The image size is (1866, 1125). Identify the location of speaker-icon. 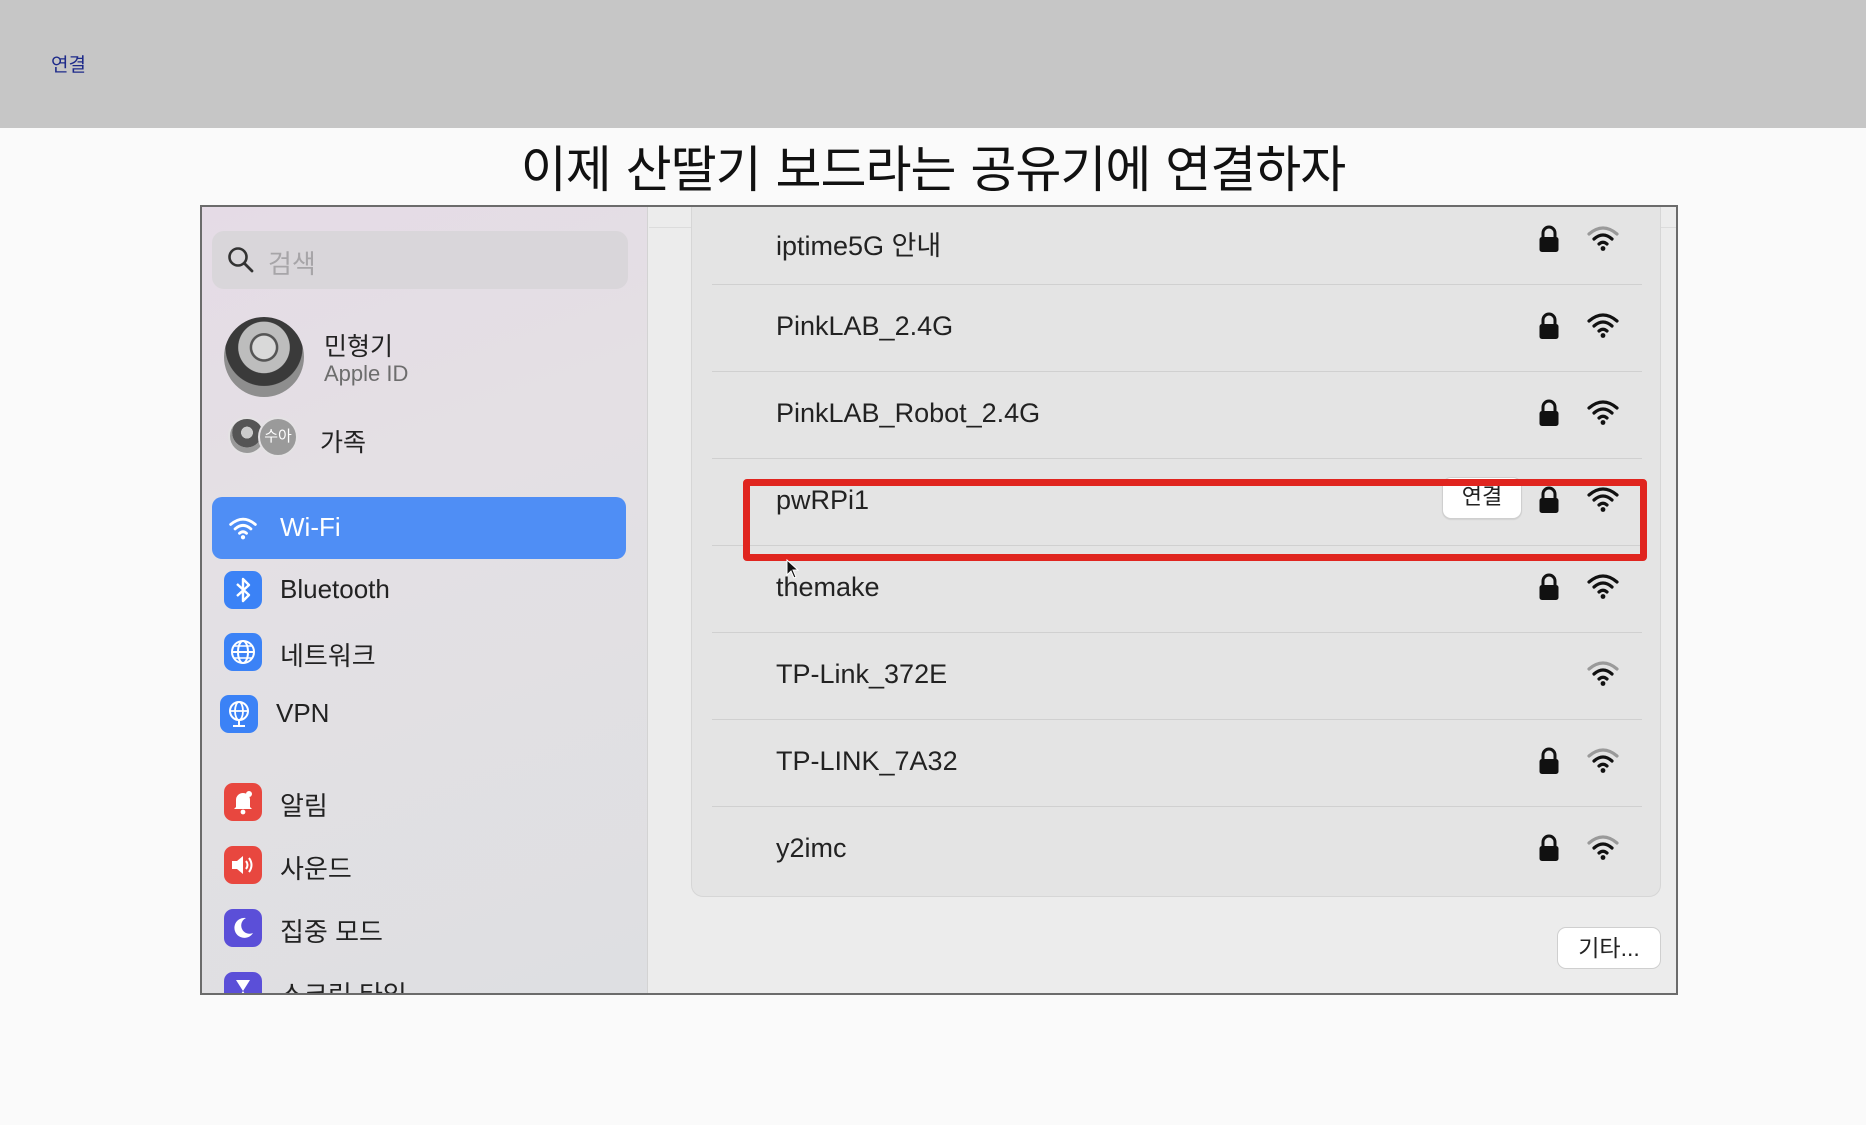
(243, 865).